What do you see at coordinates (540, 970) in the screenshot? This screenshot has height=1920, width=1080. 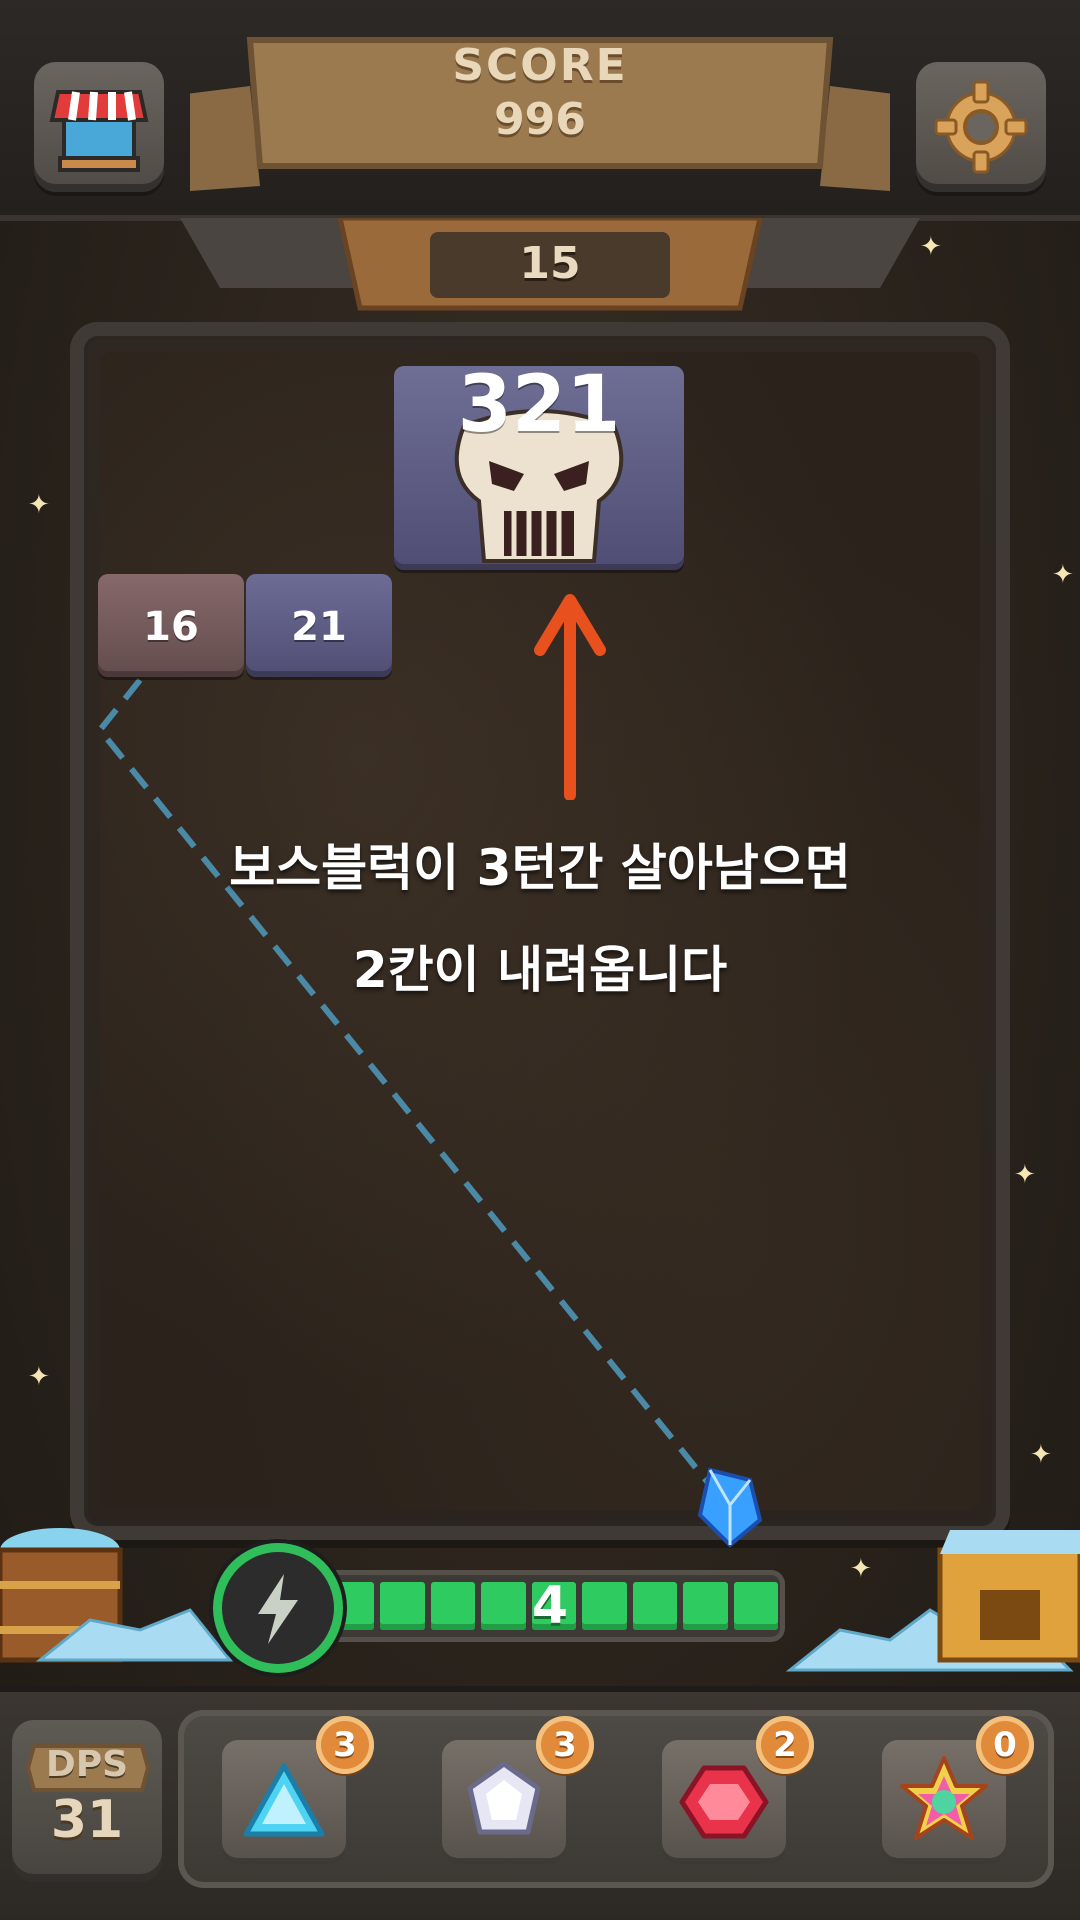 I see `tutorial-hint-line2: 2칸이 내려옵니다` at bounding box center [540, 970].